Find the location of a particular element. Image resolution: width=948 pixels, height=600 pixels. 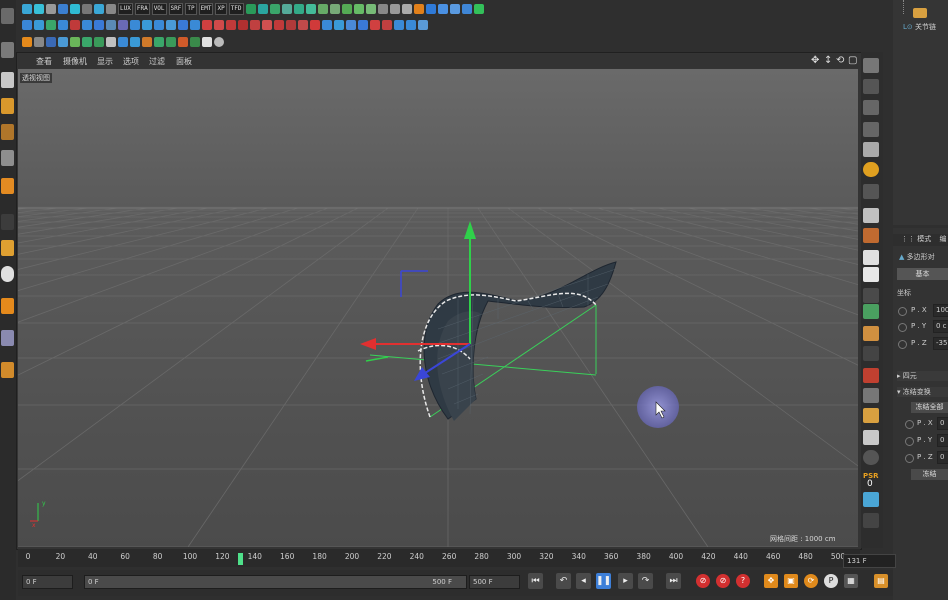

menu-options: 选项 is located at coordinates (131, 61).